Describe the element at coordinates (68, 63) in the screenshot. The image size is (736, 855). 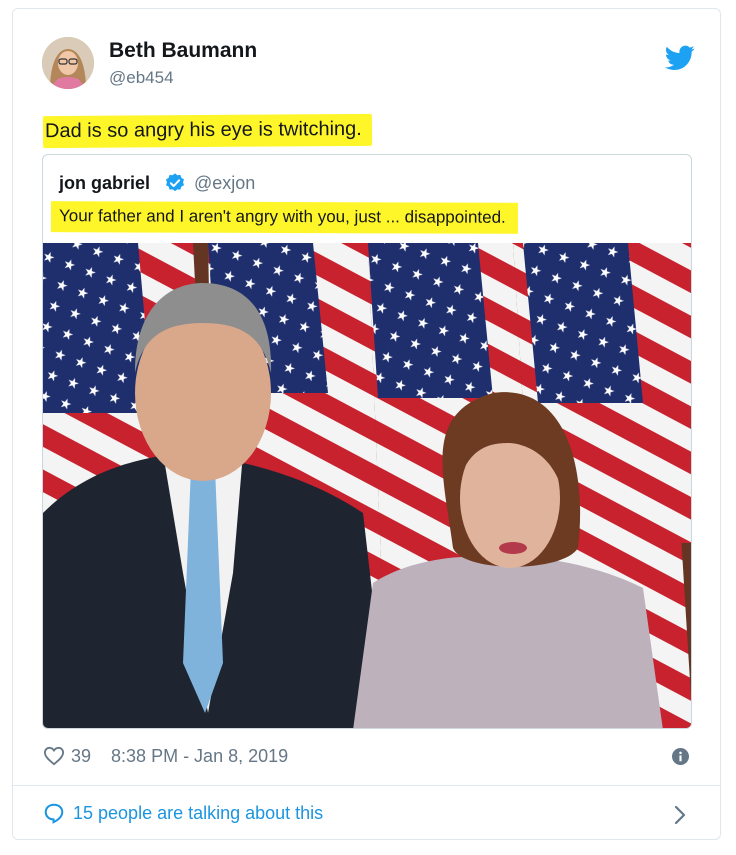
I see `author-avatar` at that location.